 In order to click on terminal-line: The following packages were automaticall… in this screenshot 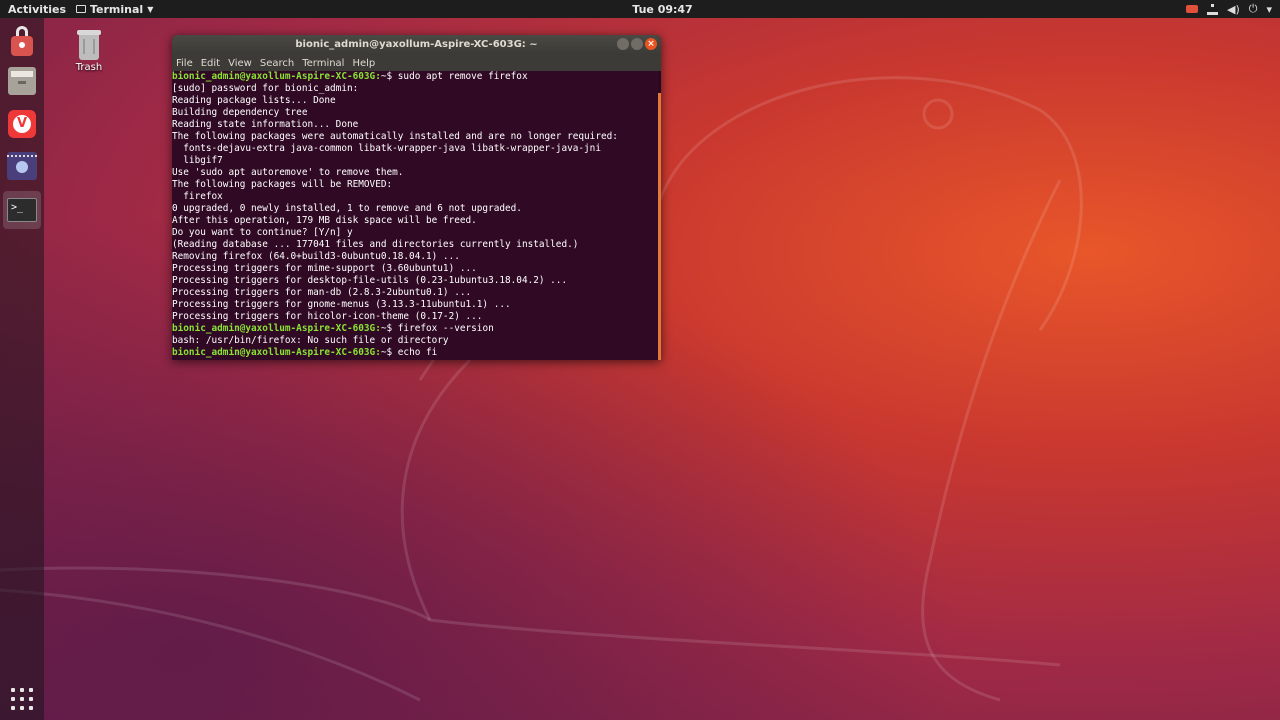, I will do `click(395, 136)`.